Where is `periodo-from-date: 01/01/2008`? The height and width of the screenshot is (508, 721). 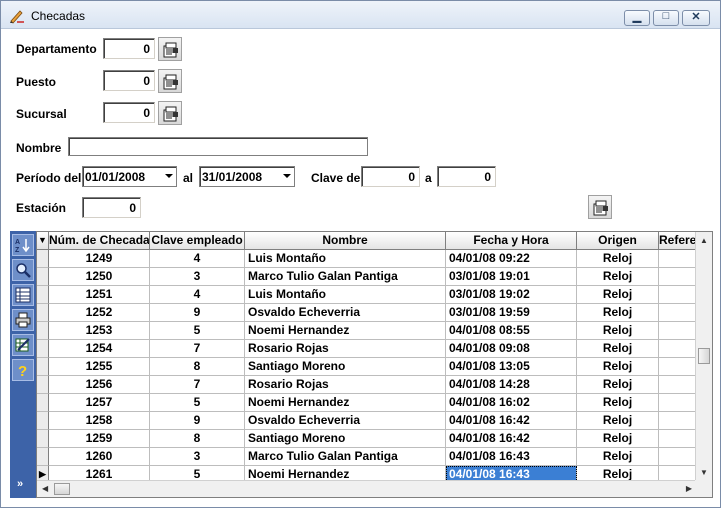
periodo-from-date: 01/01/2008 is located at coordinates (129, 176).